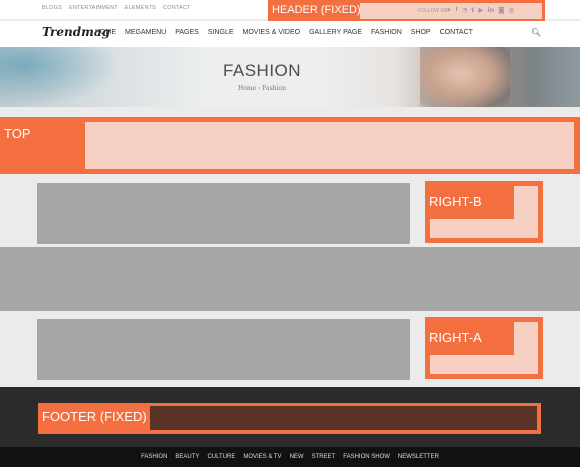 The image size is (580, 467). What do you see at coordinates (455, 201) in the screenshot?
I see `right-b-label: RIGHT-B` at bounding box center [455, 201].